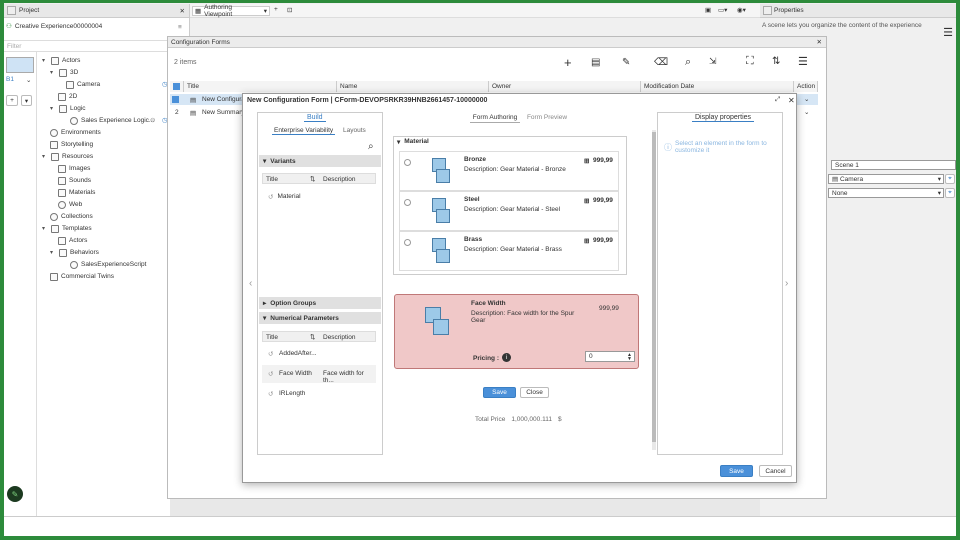 This screenshot has width=960, height=540. What do you see at coordinates (67, 156) in the screenshot?
I see `tree-item-resources: ▾ Resources` at bounding box center [67, 156].